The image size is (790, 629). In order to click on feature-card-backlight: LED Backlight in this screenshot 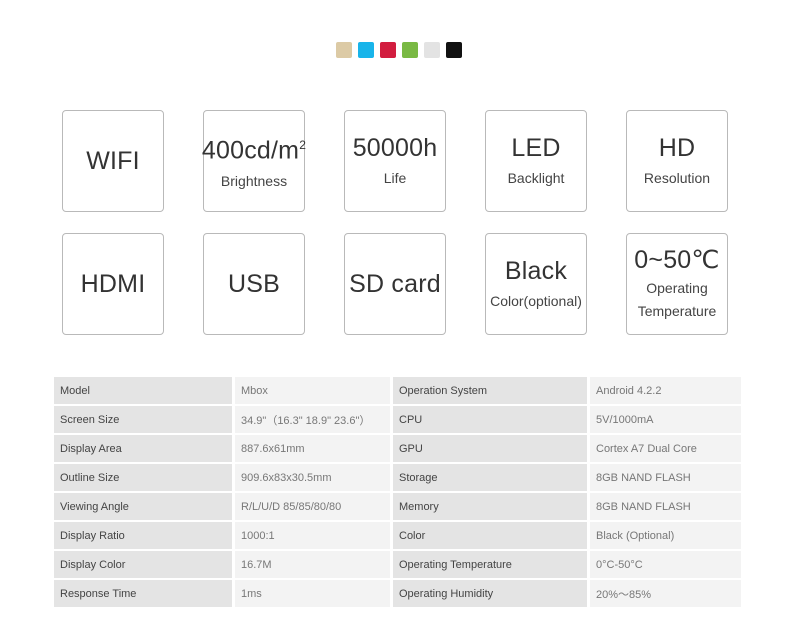, I will do `click(536, 161)`.